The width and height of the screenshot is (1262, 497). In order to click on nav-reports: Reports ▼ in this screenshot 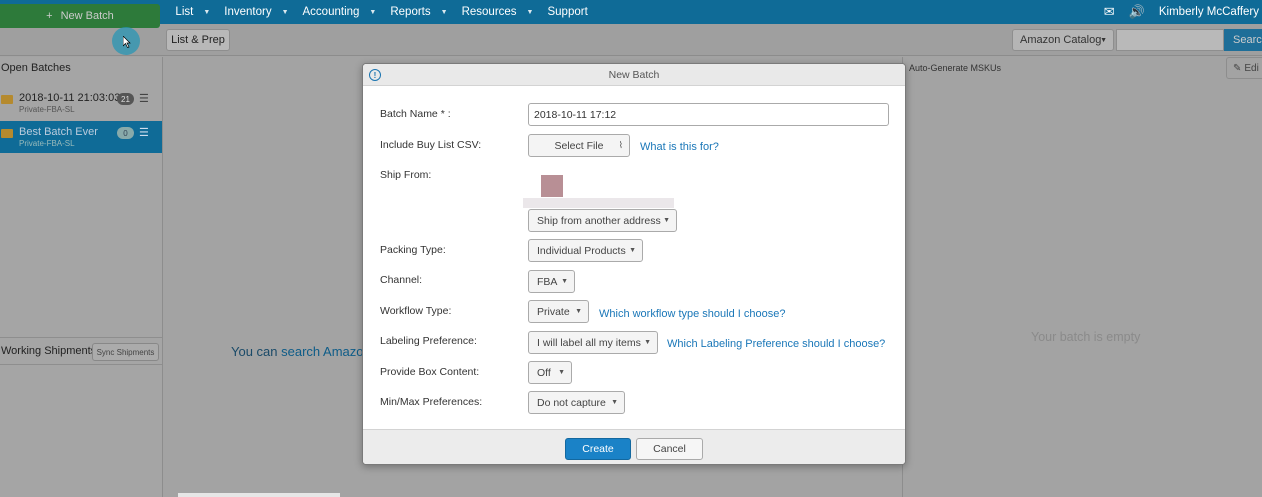, I will do `click(418, 12)`.